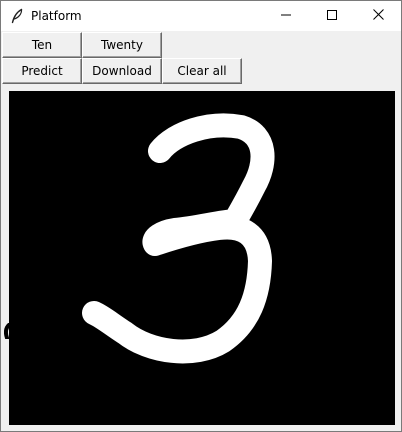 The width and height of the screenshot is (402, 432). I want to click on predict-button: Predict, so click(42, 71).